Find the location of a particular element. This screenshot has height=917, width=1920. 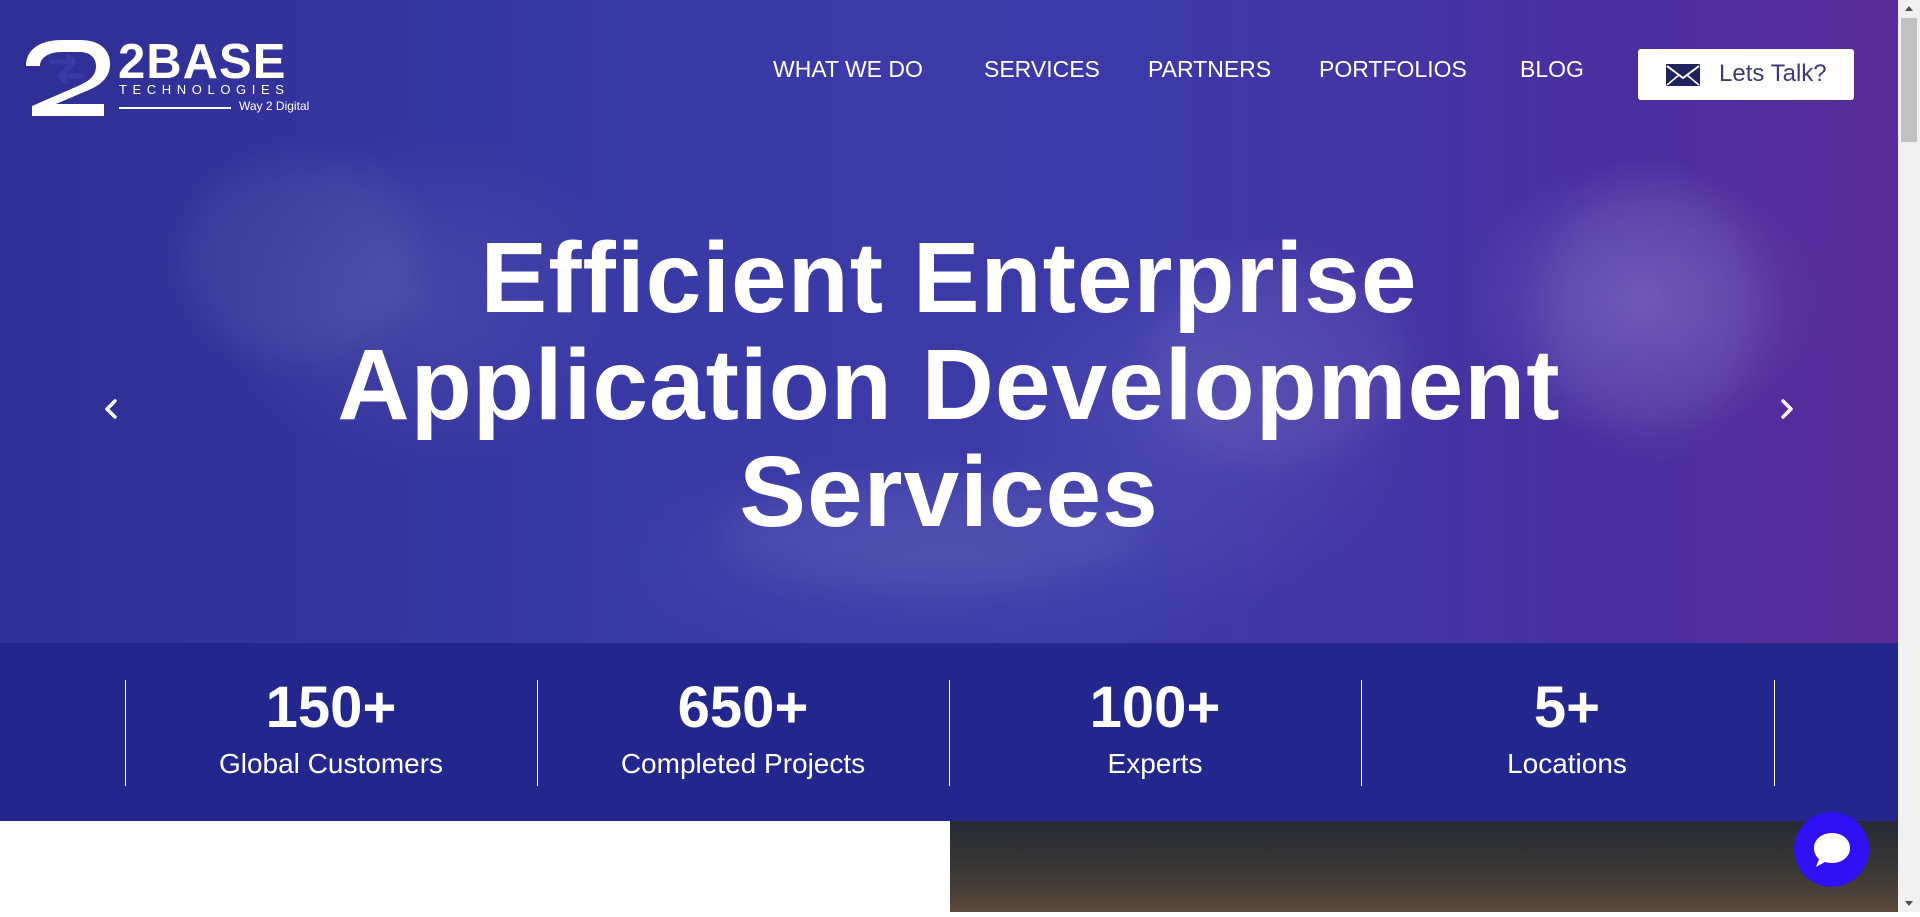

logo-underline is located at coordinates (175, 108).